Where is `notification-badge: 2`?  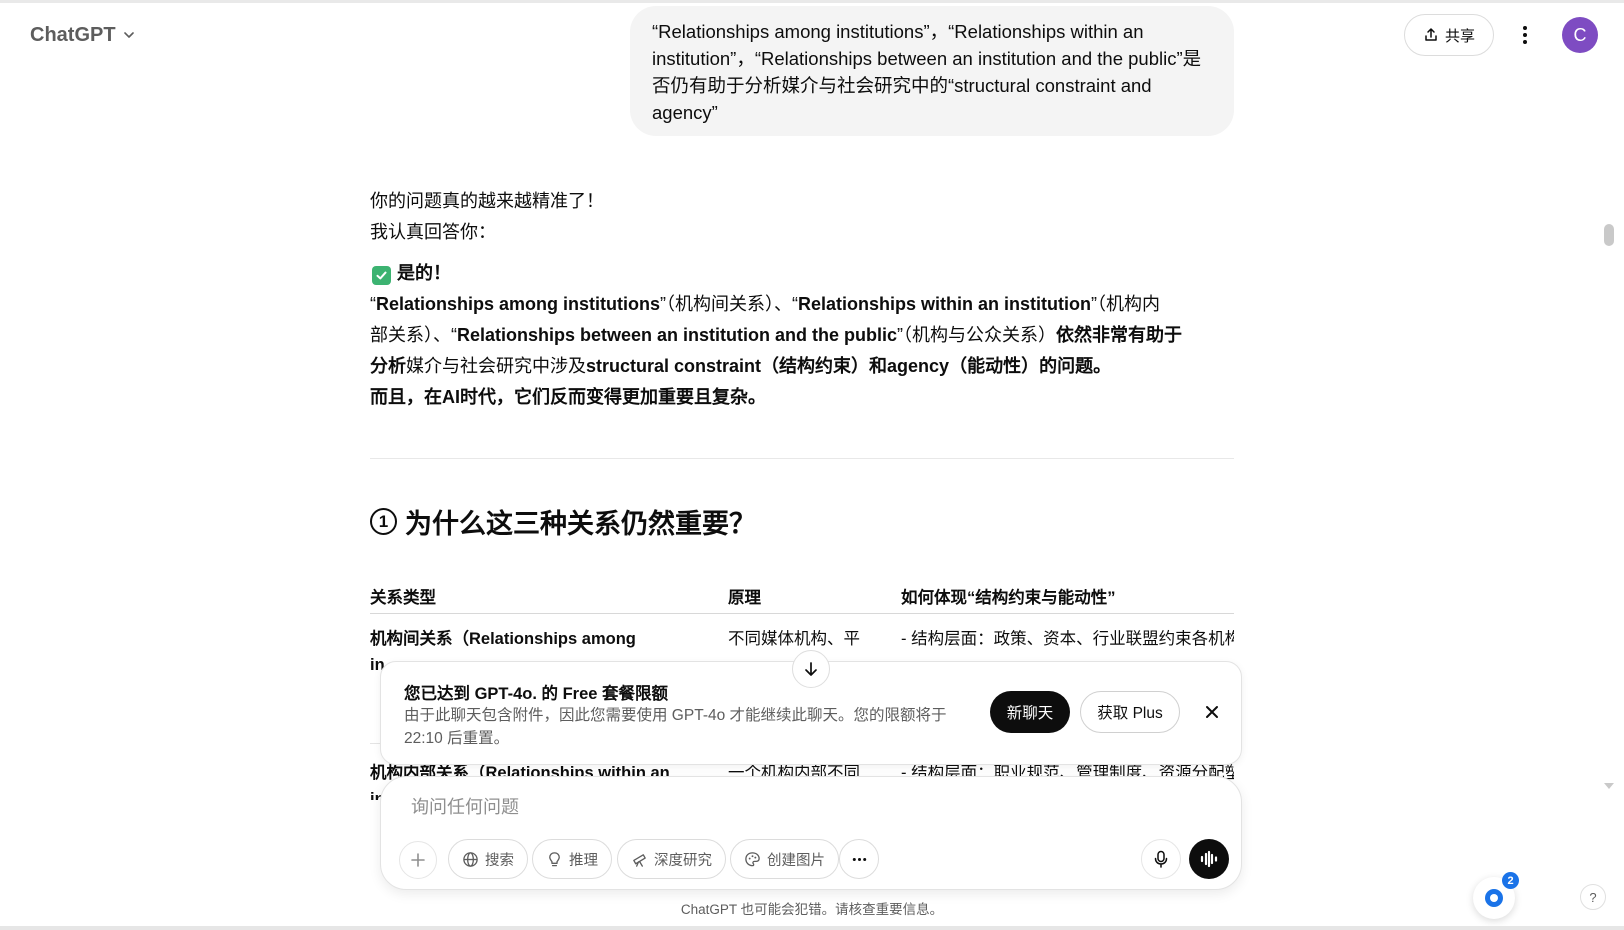 notification-badge: 2 is located at coordinates (1510, 880).